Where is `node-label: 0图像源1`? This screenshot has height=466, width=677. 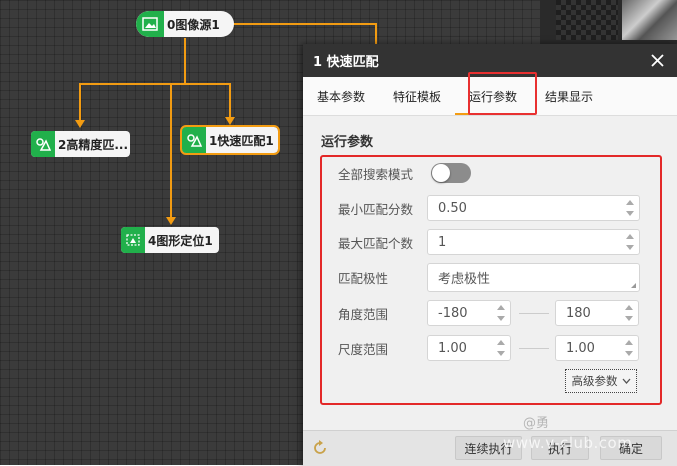
node-label: 0图像源1 is located at coordinates (193, 24).